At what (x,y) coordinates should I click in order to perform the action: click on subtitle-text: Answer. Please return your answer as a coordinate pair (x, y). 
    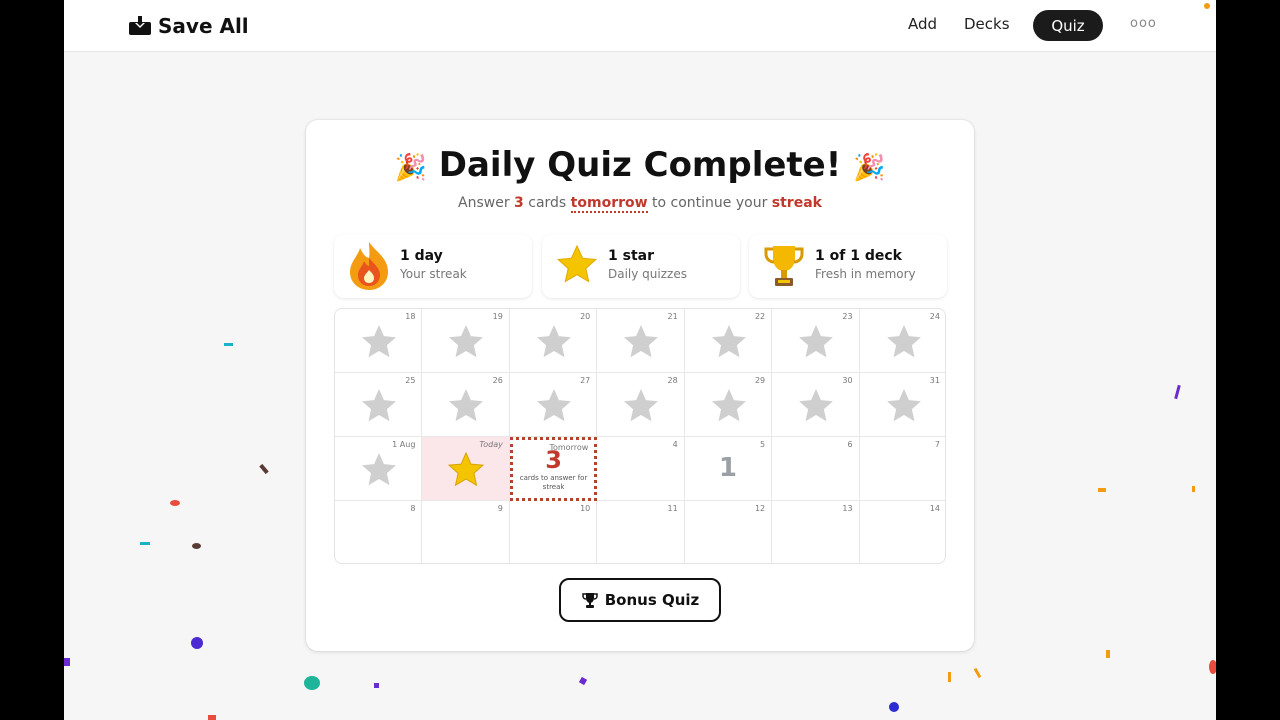
    Looking at the image, I should click on (486, 203).